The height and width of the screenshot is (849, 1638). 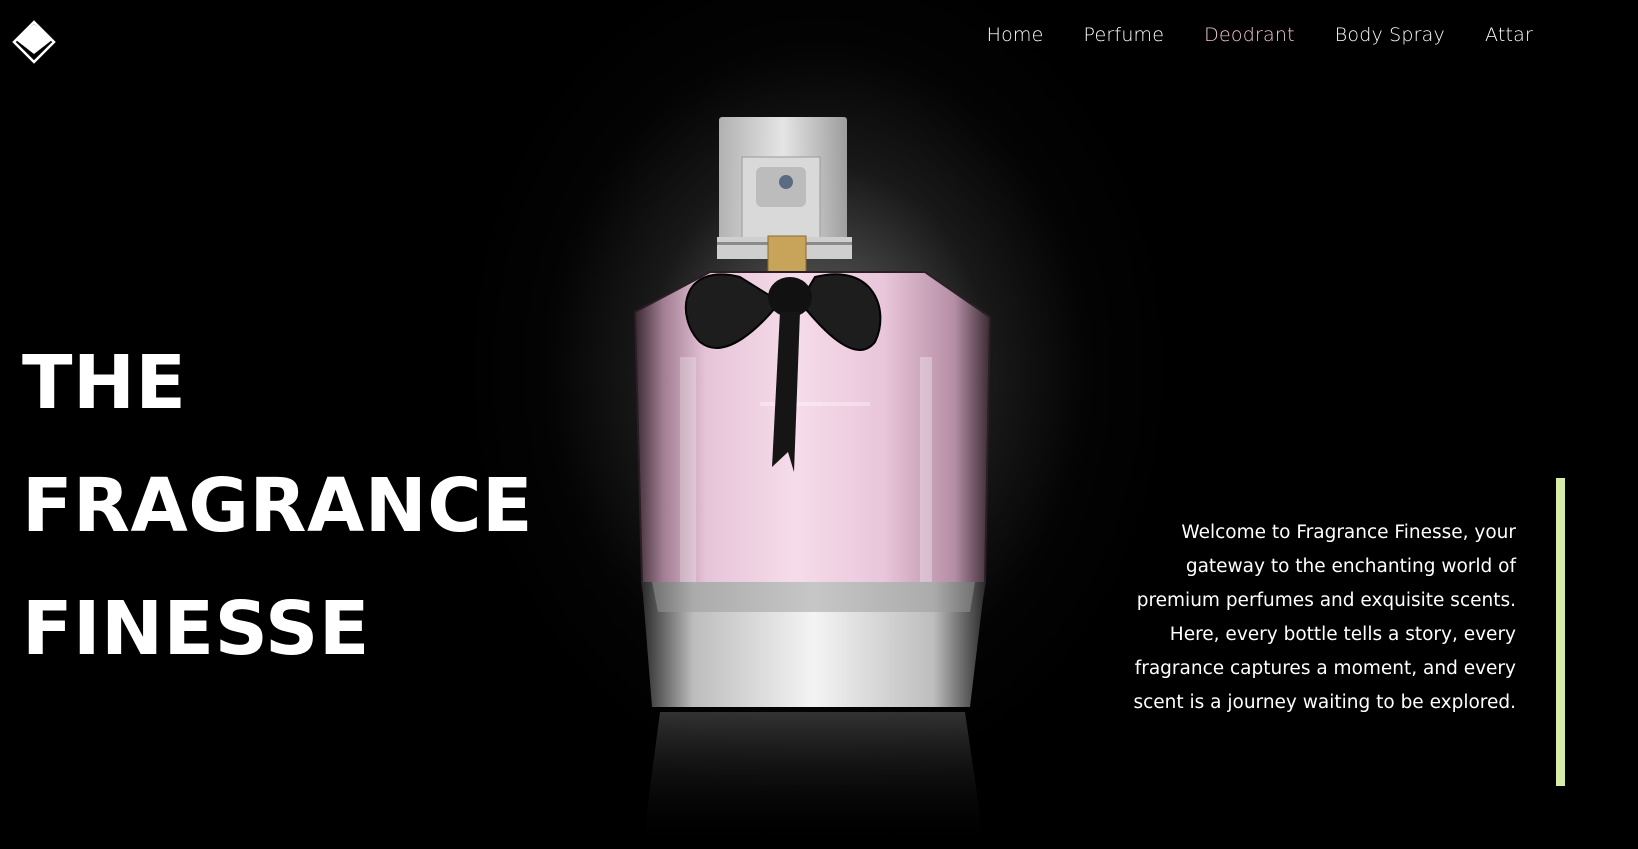 I want to click on hero-title-line-1: THE, so click(x=104, y=383).